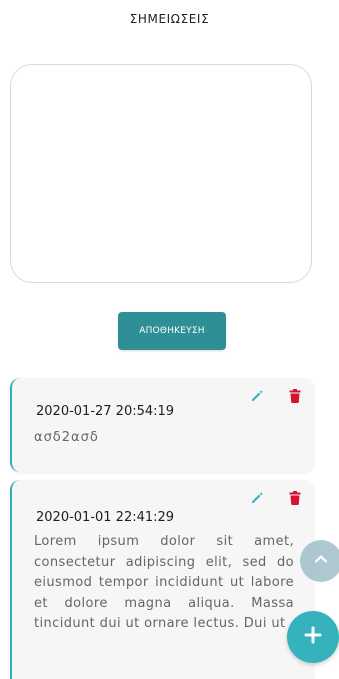 The height and width of the screenshot is (679, 339). I want to click on note-text: ασδ2ασδ, so click(66, 437).